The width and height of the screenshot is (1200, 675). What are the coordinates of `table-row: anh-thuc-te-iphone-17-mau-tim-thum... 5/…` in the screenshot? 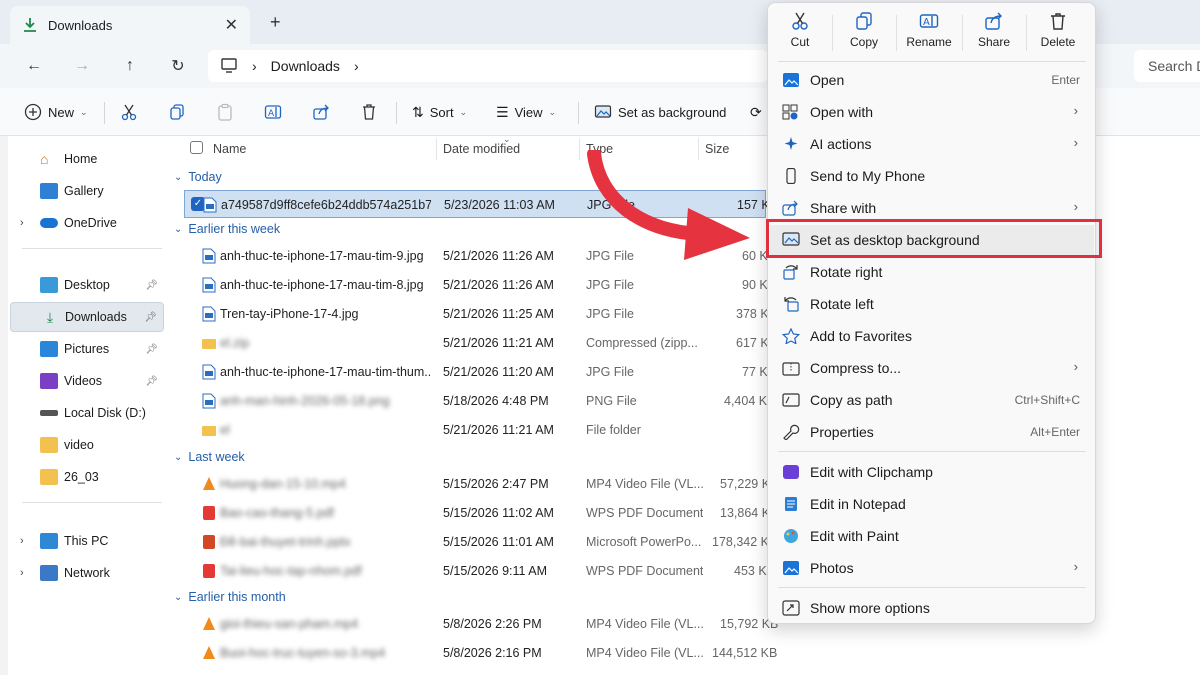 It's located at (480, 372).